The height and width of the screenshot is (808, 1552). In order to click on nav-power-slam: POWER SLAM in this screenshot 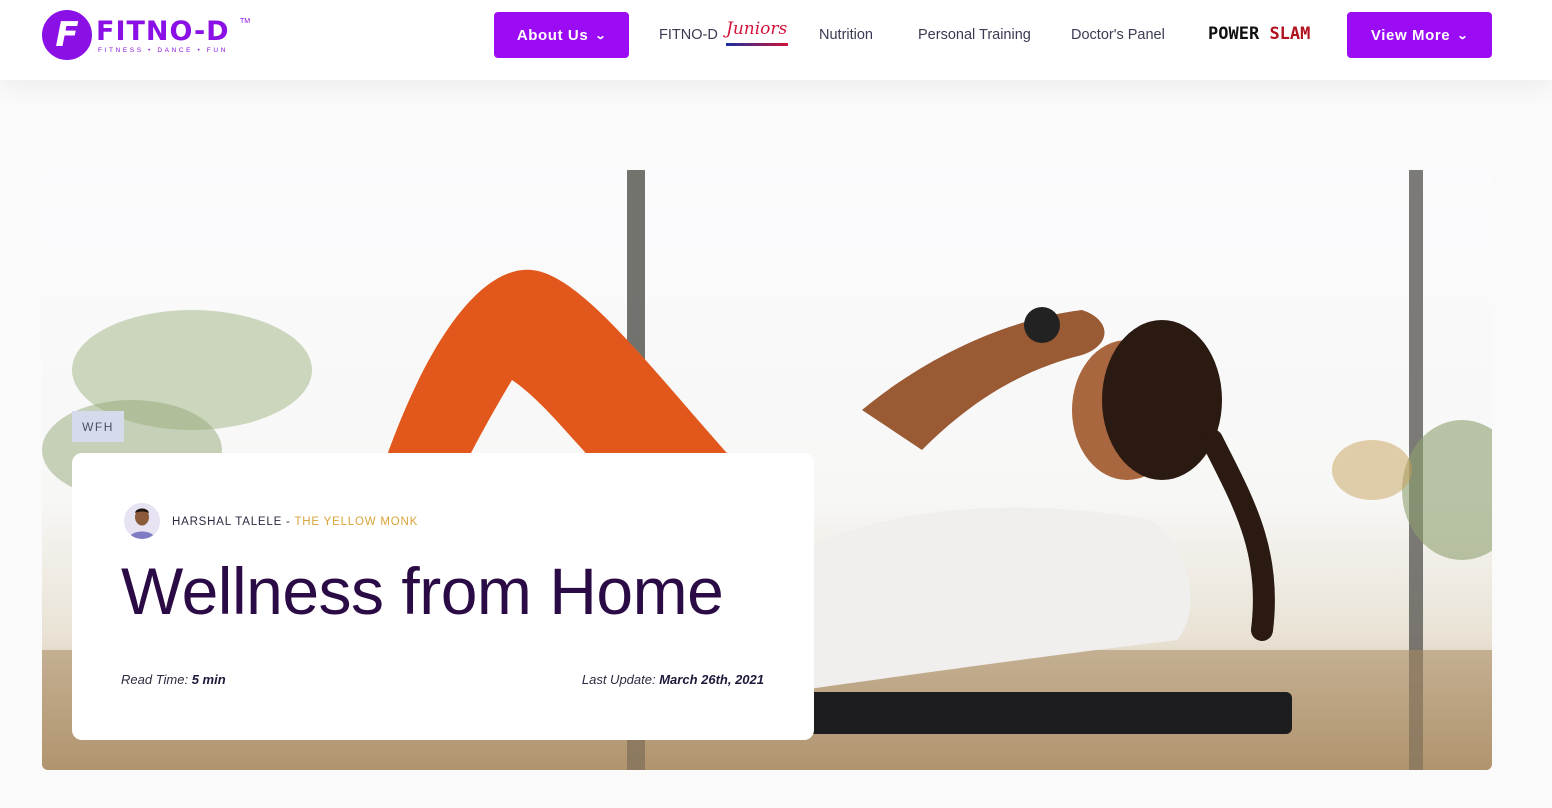, I will do `click(1259, 34)`.